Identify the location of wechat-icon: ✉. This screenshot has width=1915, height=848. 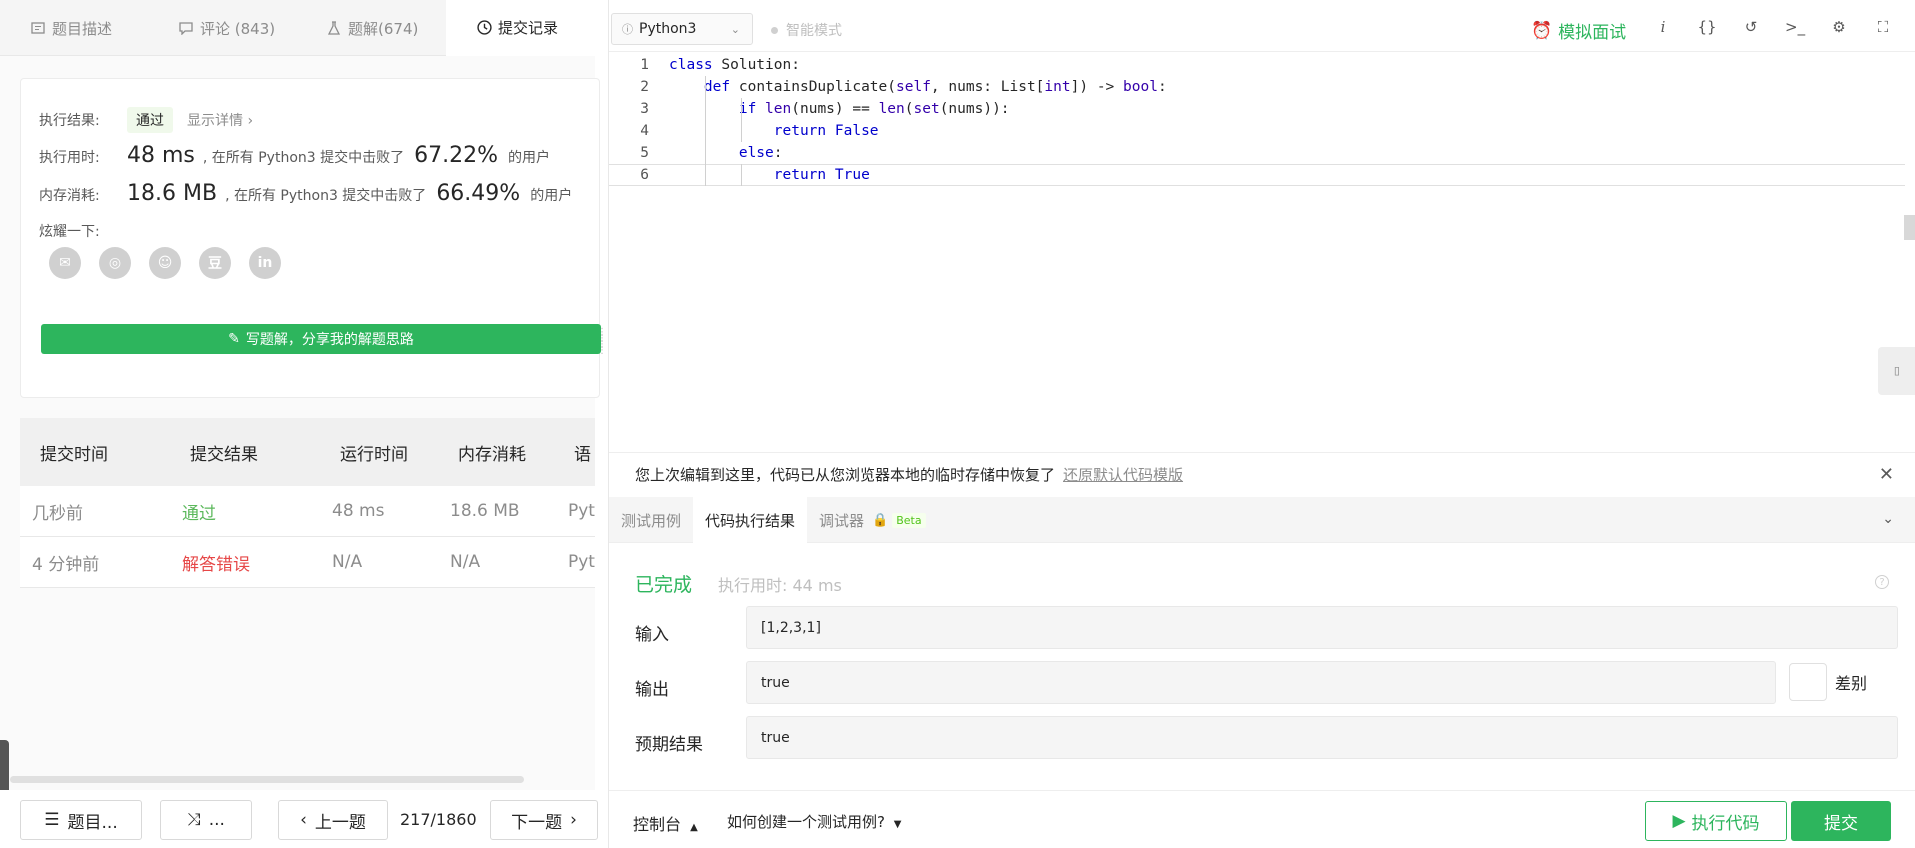
(65, 263).